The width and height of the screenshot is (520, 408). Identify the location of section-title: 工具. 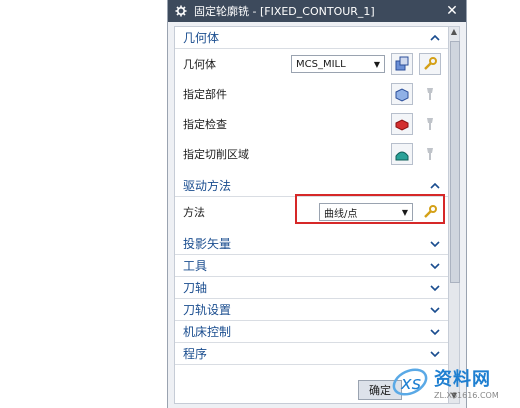
(195, 266).